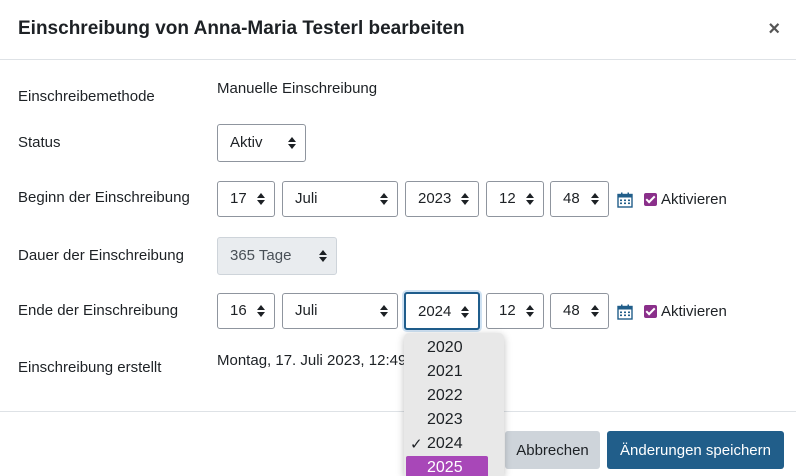  Describe the element at coordinates (507, 198) in the screenshot. I see `start-hour-value: 12` at that location.